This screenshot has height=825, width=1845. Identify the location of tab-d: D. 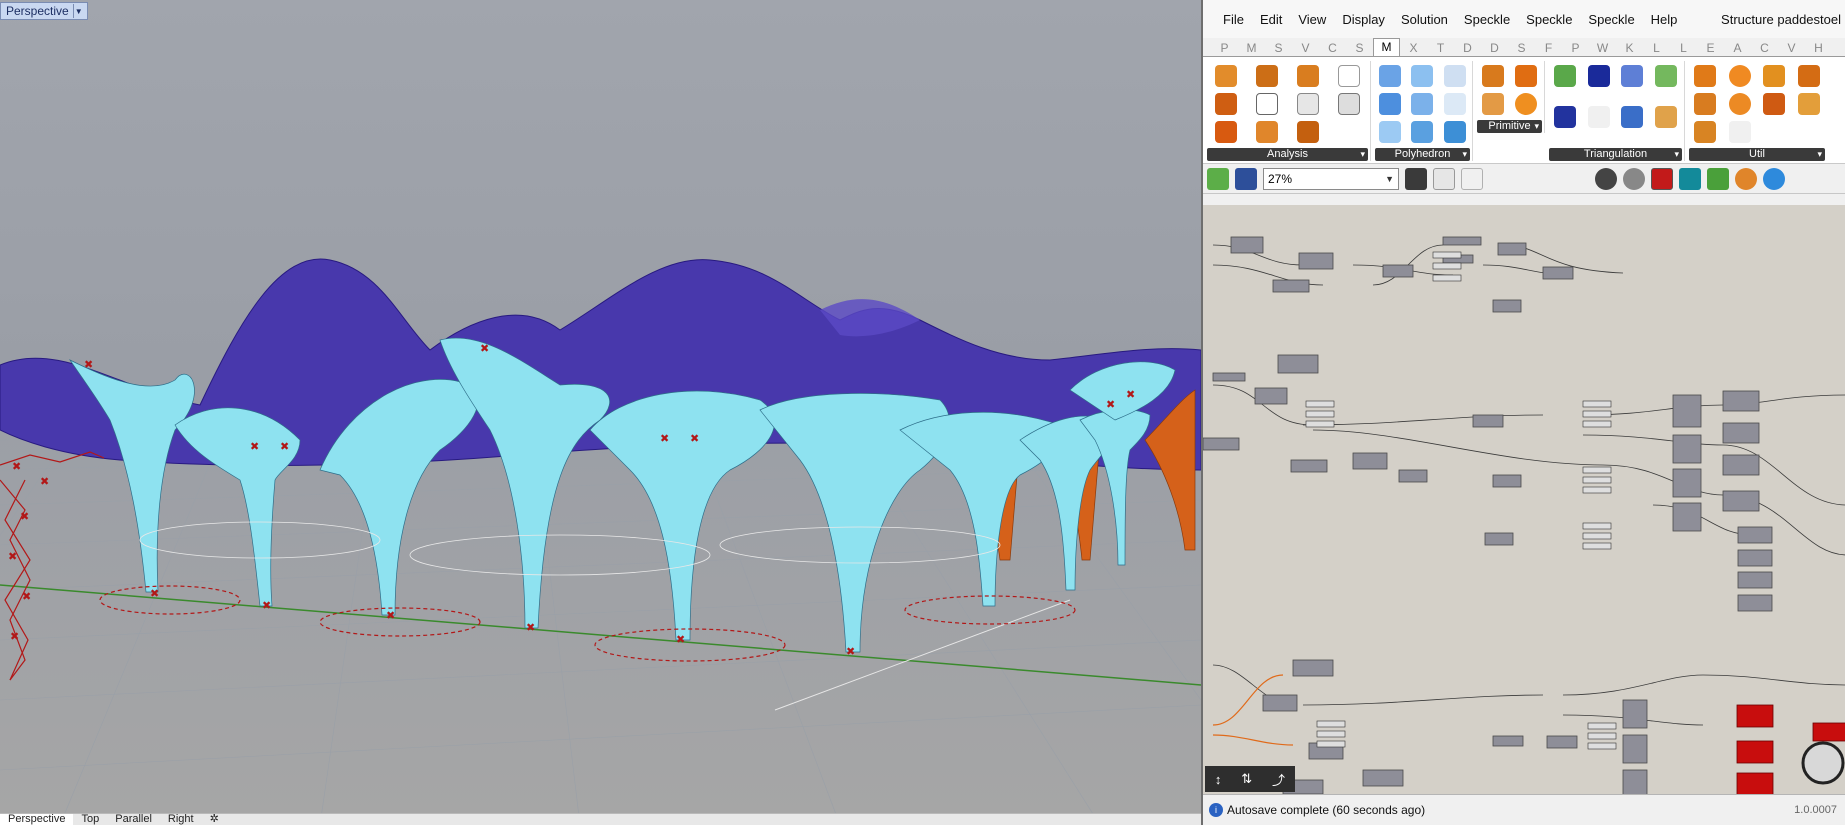
(1467, 48).